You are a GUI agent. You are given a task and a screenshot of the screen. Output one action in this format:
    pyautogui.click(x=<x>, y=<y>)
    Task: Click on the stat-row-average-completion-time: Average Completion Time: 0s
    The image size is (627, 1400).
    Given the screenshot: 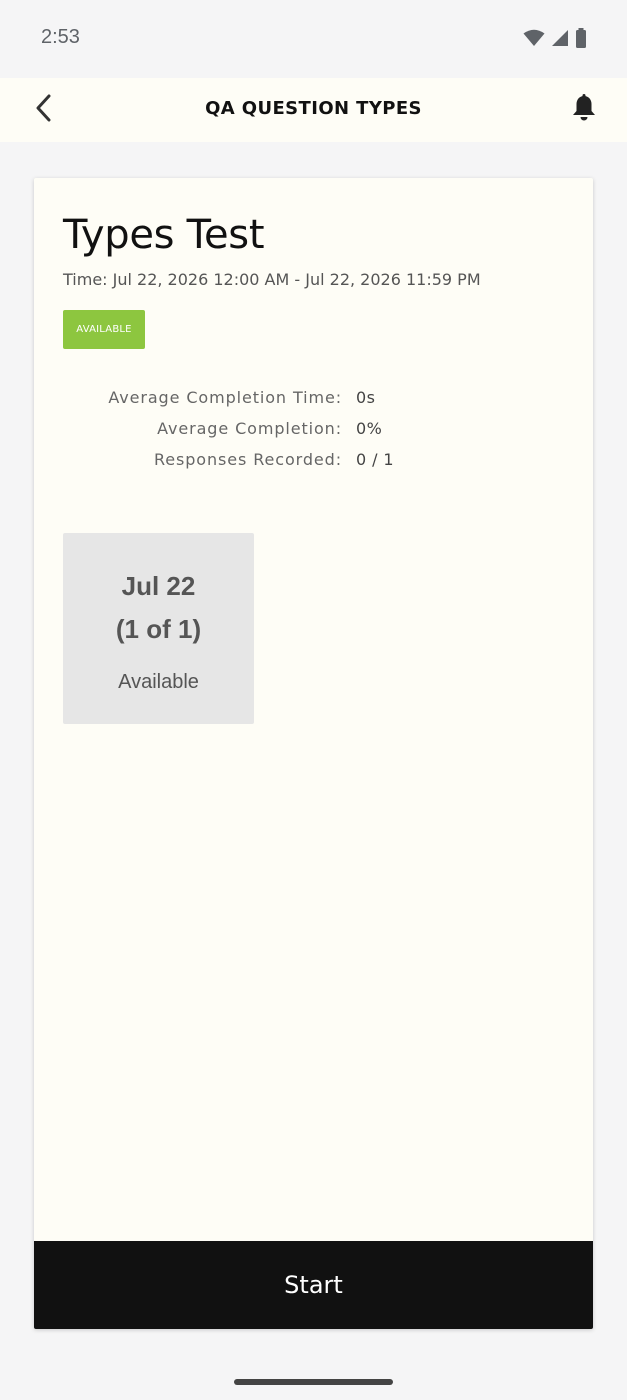 What is the action you would take?
    pyautogui.click(x=313, y=403)
    